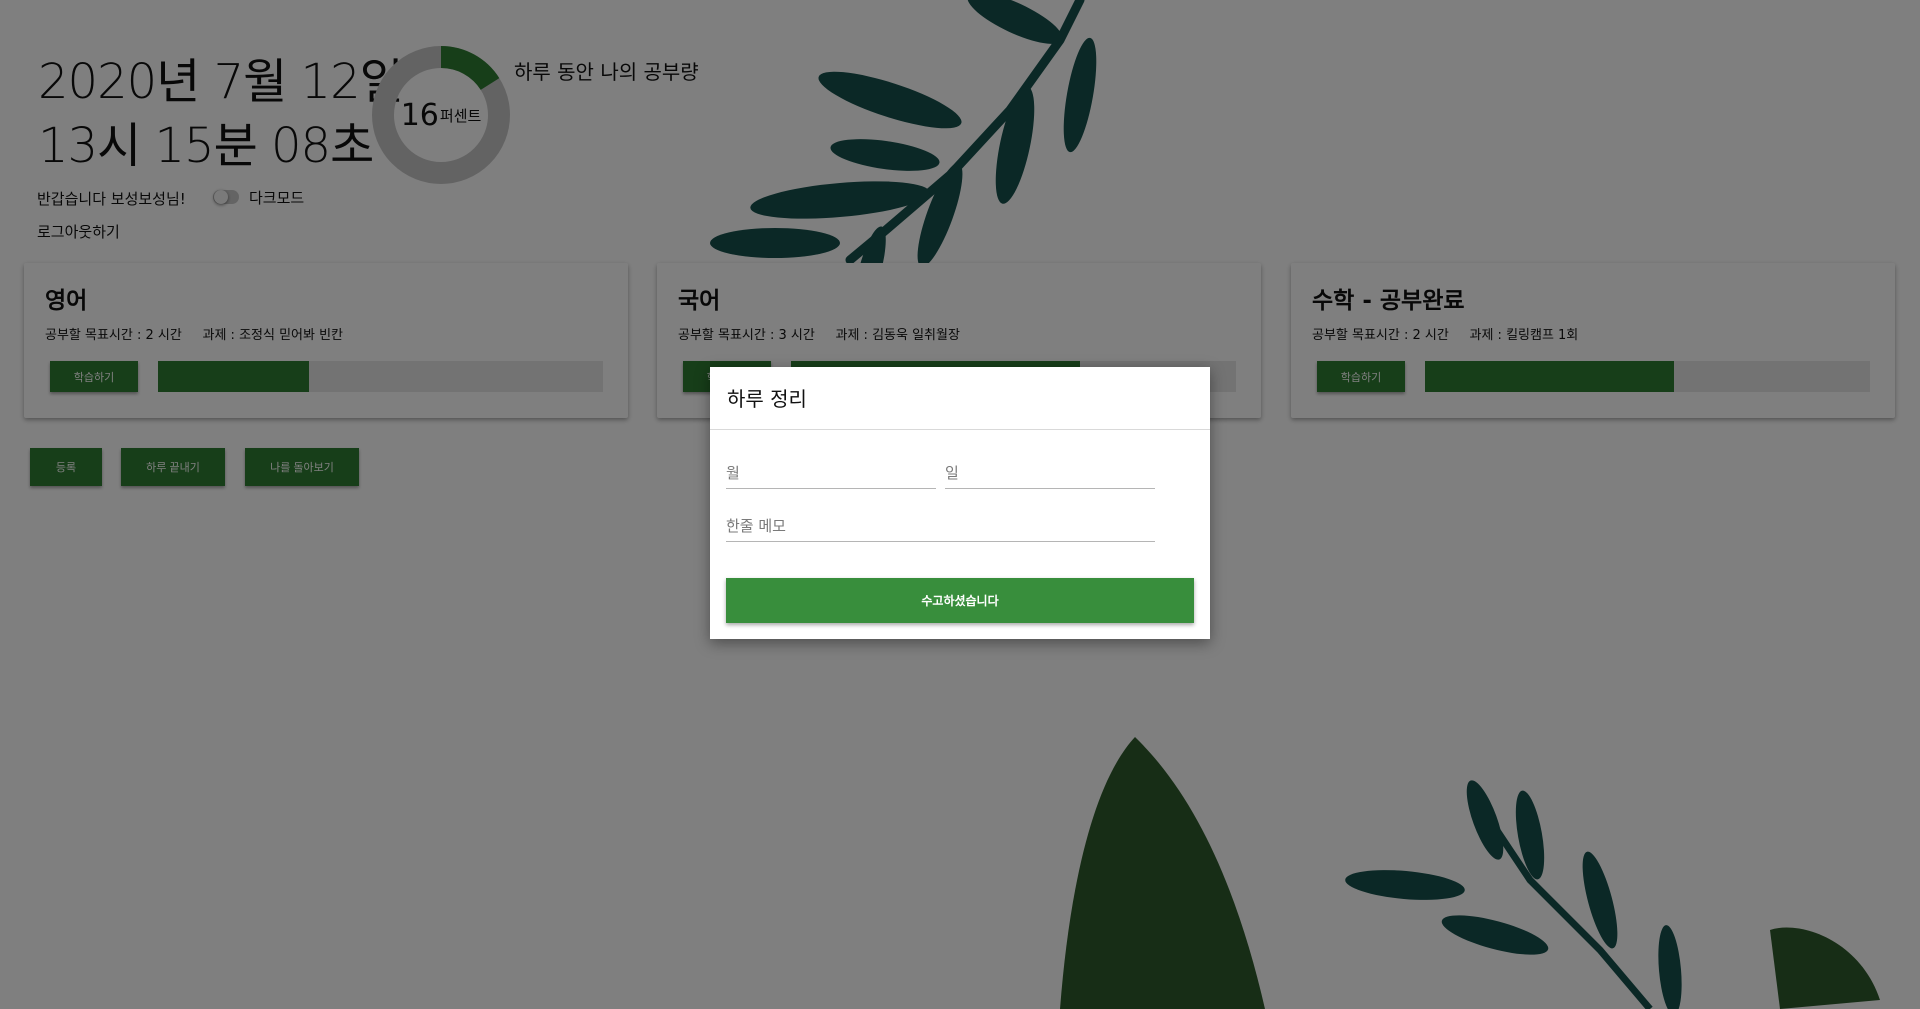 Image resolution: width=1920 pixels, height=1009 pixels. What do you see at coordinates (940, 529) in the screenshot?
I see `memo-input` at bounding box center [940, 529].